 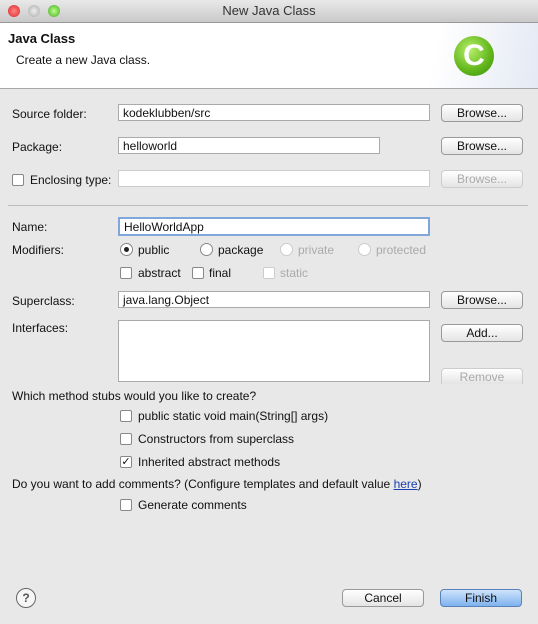 What do you see at coordinates (216, 439) in the screenshot?
I see `constructors-label: Constructors from superclass` at bounding box center [216, 439].